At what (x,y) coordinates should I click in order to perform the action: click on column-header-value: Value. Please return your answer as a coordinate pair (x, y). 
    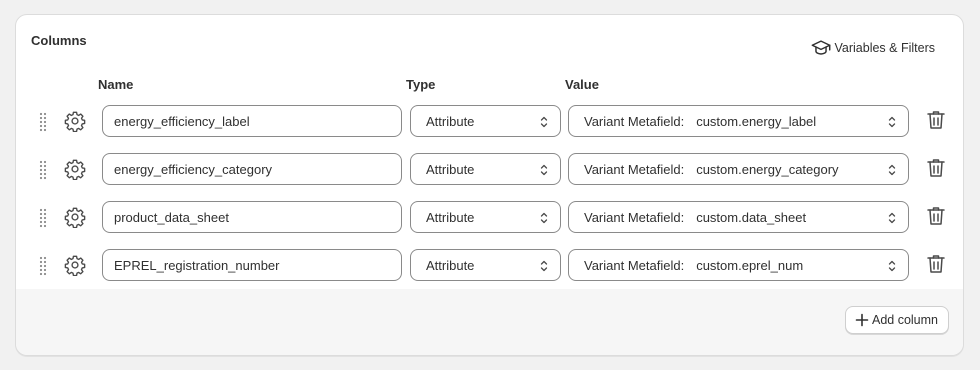
    Looking at the image, I should click on (582, 84).